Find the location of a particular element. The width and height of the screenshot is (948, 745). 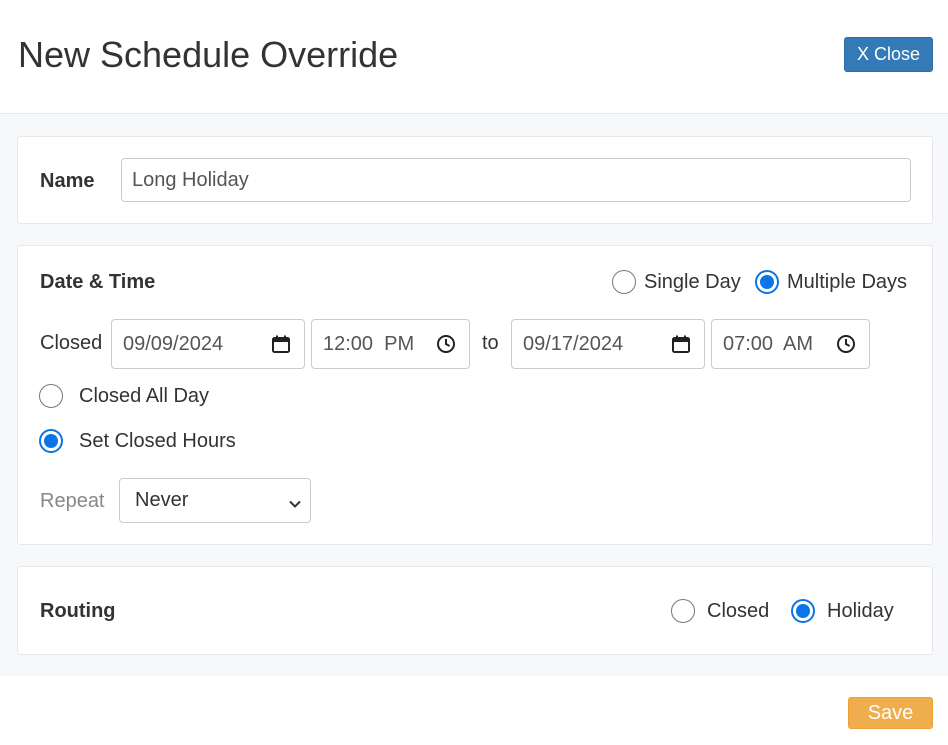

name-input is located at coordinates (516, 180).